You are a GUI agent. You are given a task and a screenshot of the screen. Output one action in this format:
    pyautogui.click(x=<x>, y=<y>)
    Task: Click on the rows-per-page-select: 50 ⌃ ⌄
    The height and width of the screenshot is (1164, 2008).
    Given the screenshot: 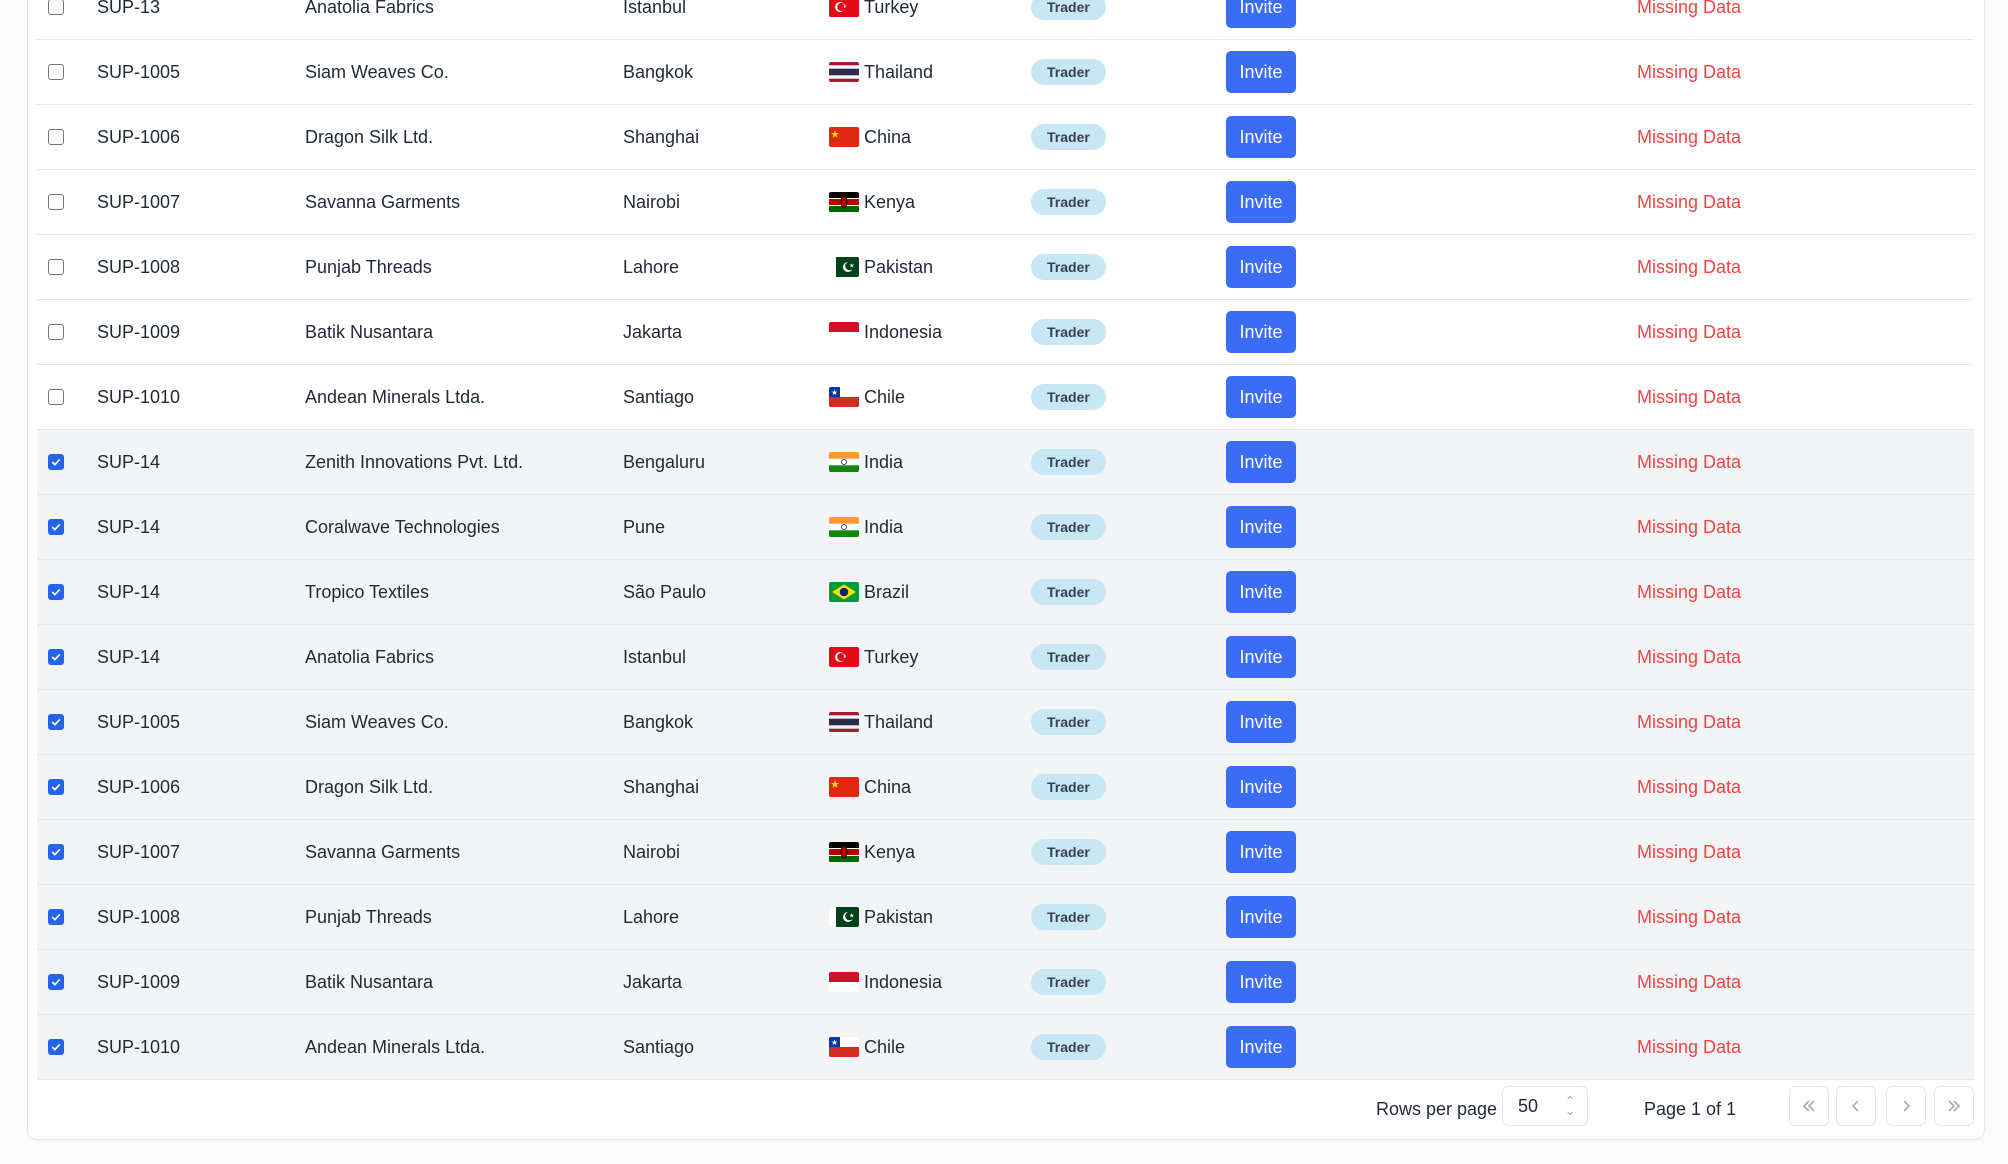 What is the action you would take?
    pyautogui.click(x=1545, y=1106)
    